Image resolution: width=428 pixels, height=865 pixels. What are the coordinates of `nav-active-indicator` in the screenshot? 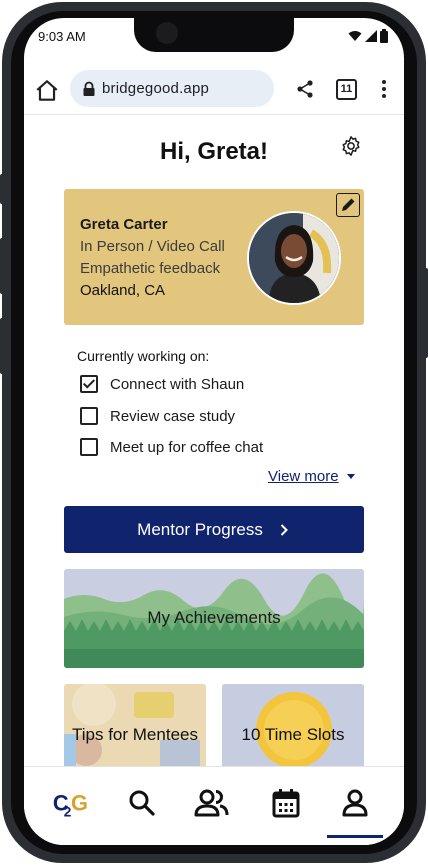 It's located at (355, 836).